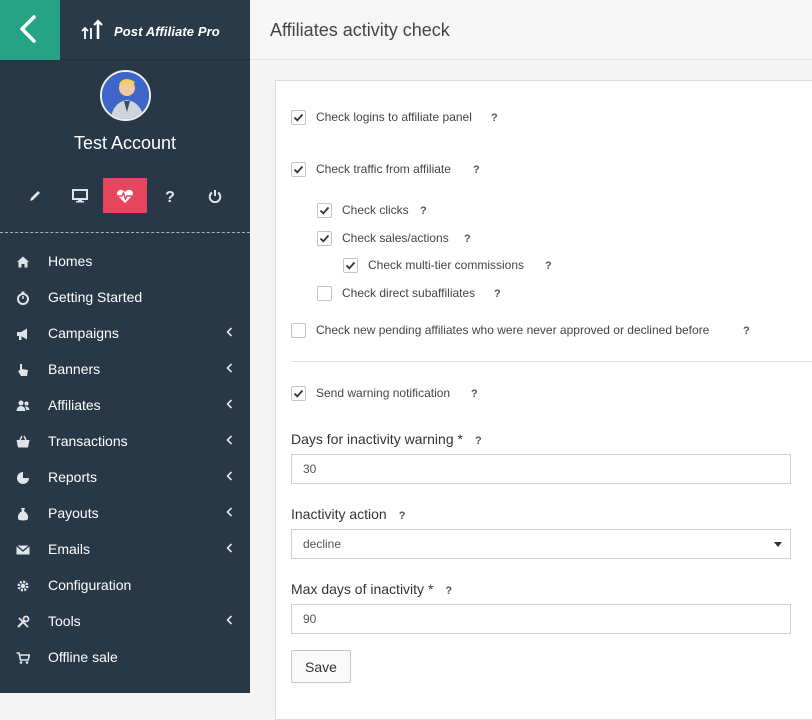  What do you see at coordinates (125, 261) in the screenshot?
I see `sidebar-item-homes: Homes` at bounding box center [125, 261].